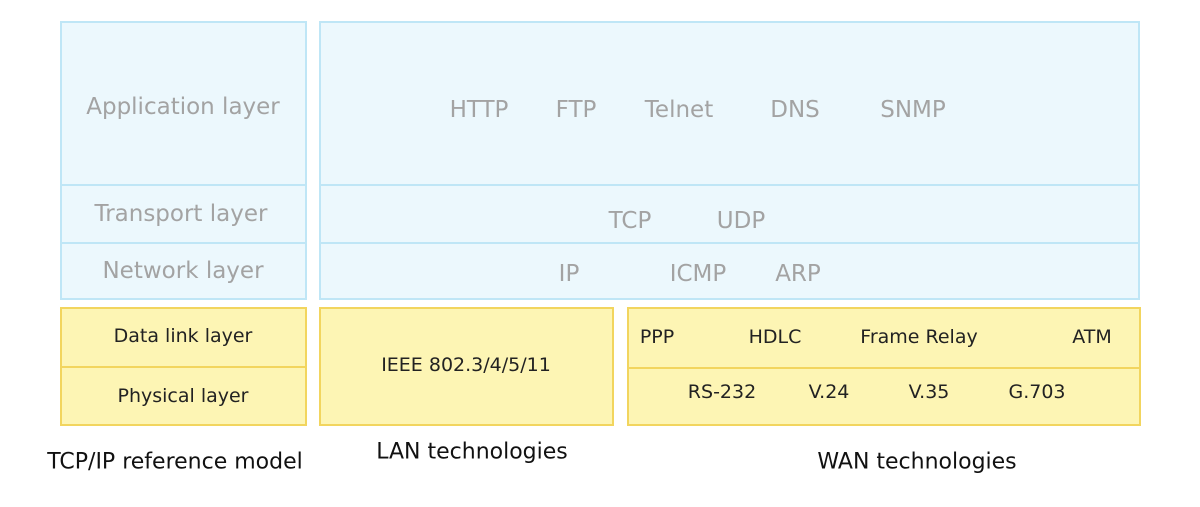 The image size is (1200, 507). I want to click on application-layer-label: Application layer, so click(183, 107).